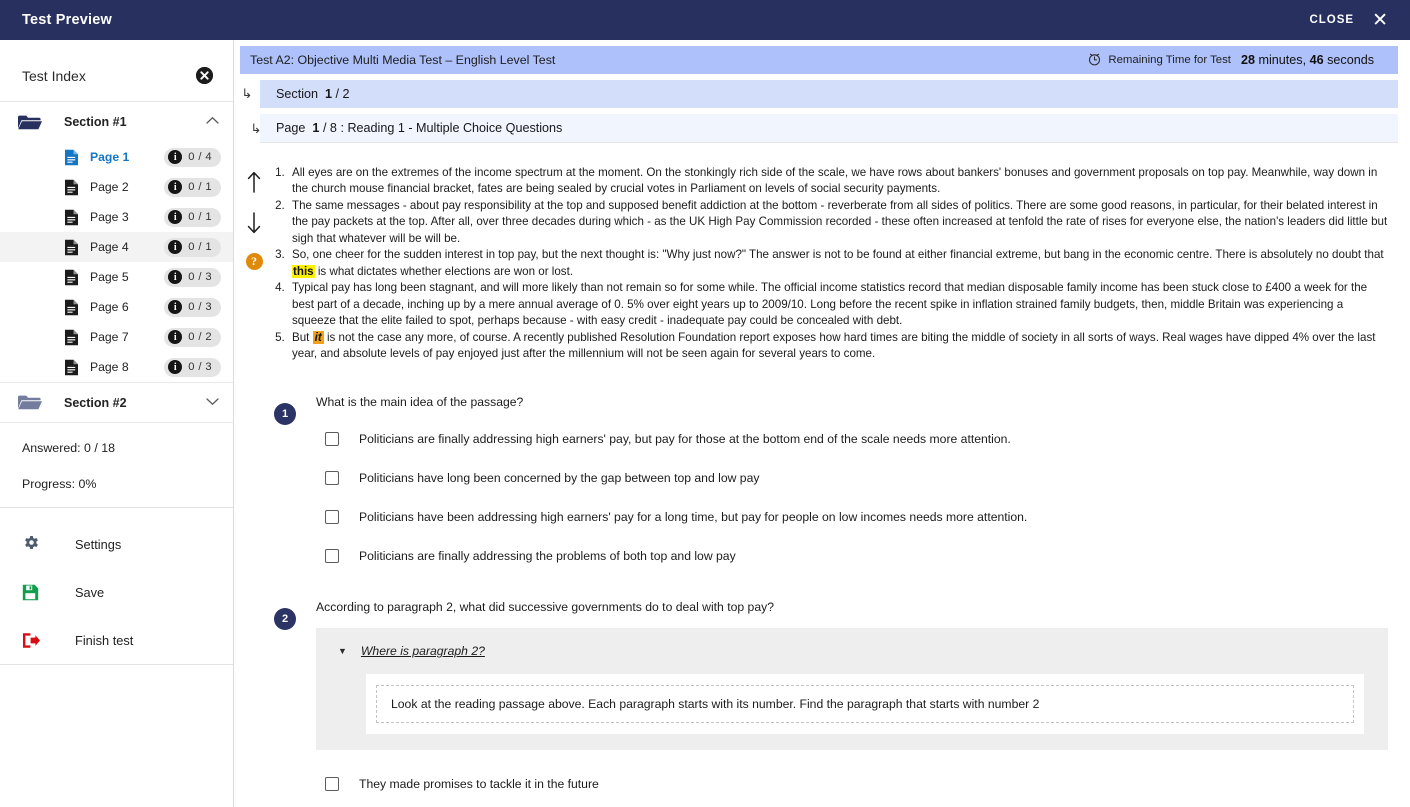 Image resolution: width=1410 pixels, height=807 pixels. I want to click on tree-arrow-icon: ↳, so click(247, 93).